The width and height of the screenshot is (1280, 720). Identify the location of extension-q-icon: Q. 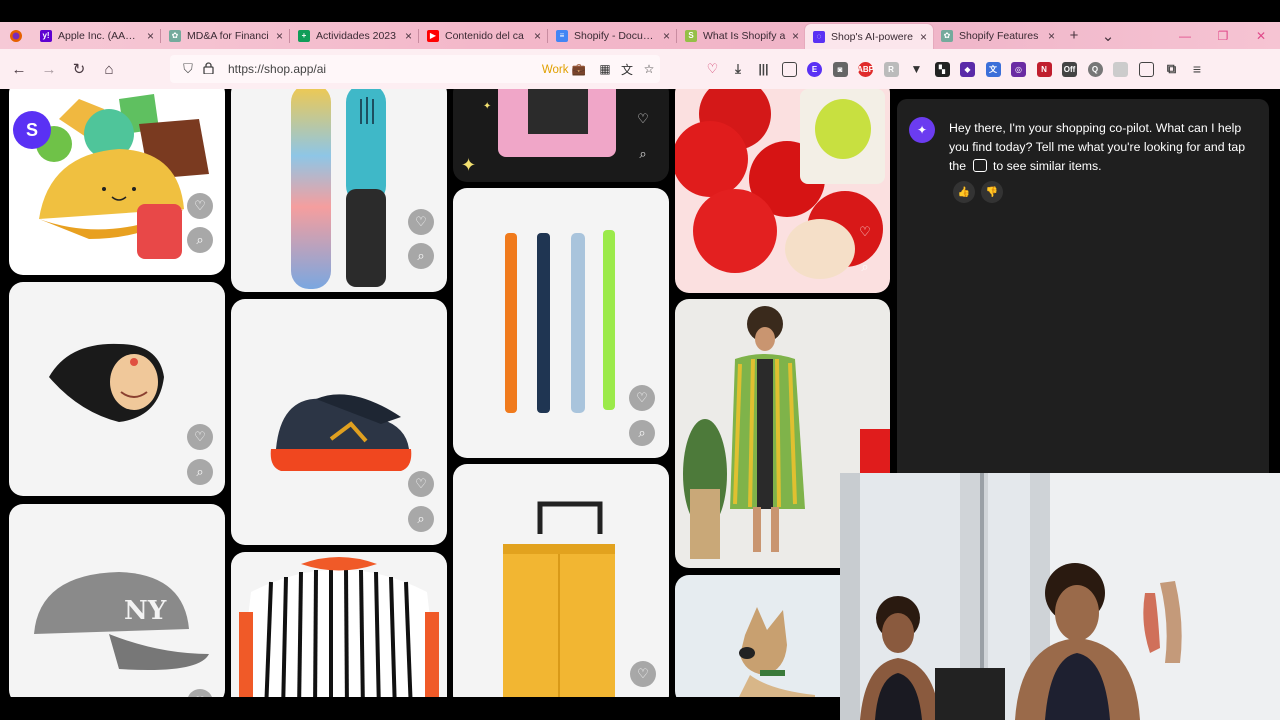
(1095, 69).